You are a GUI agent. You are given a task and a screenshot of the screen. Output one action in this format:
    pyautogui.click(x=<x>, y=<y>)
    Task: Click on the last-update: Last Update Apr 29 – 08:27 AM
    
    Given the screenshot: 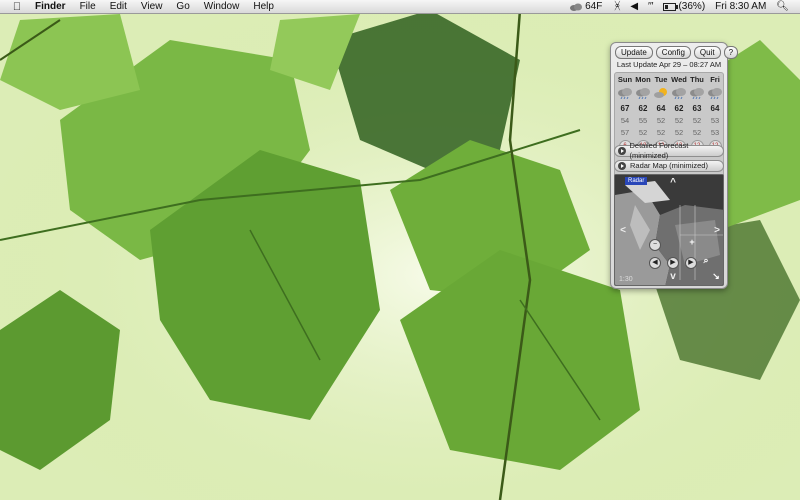 What is the action you would take?
    pyautogui.click(x=669, y=64)
    